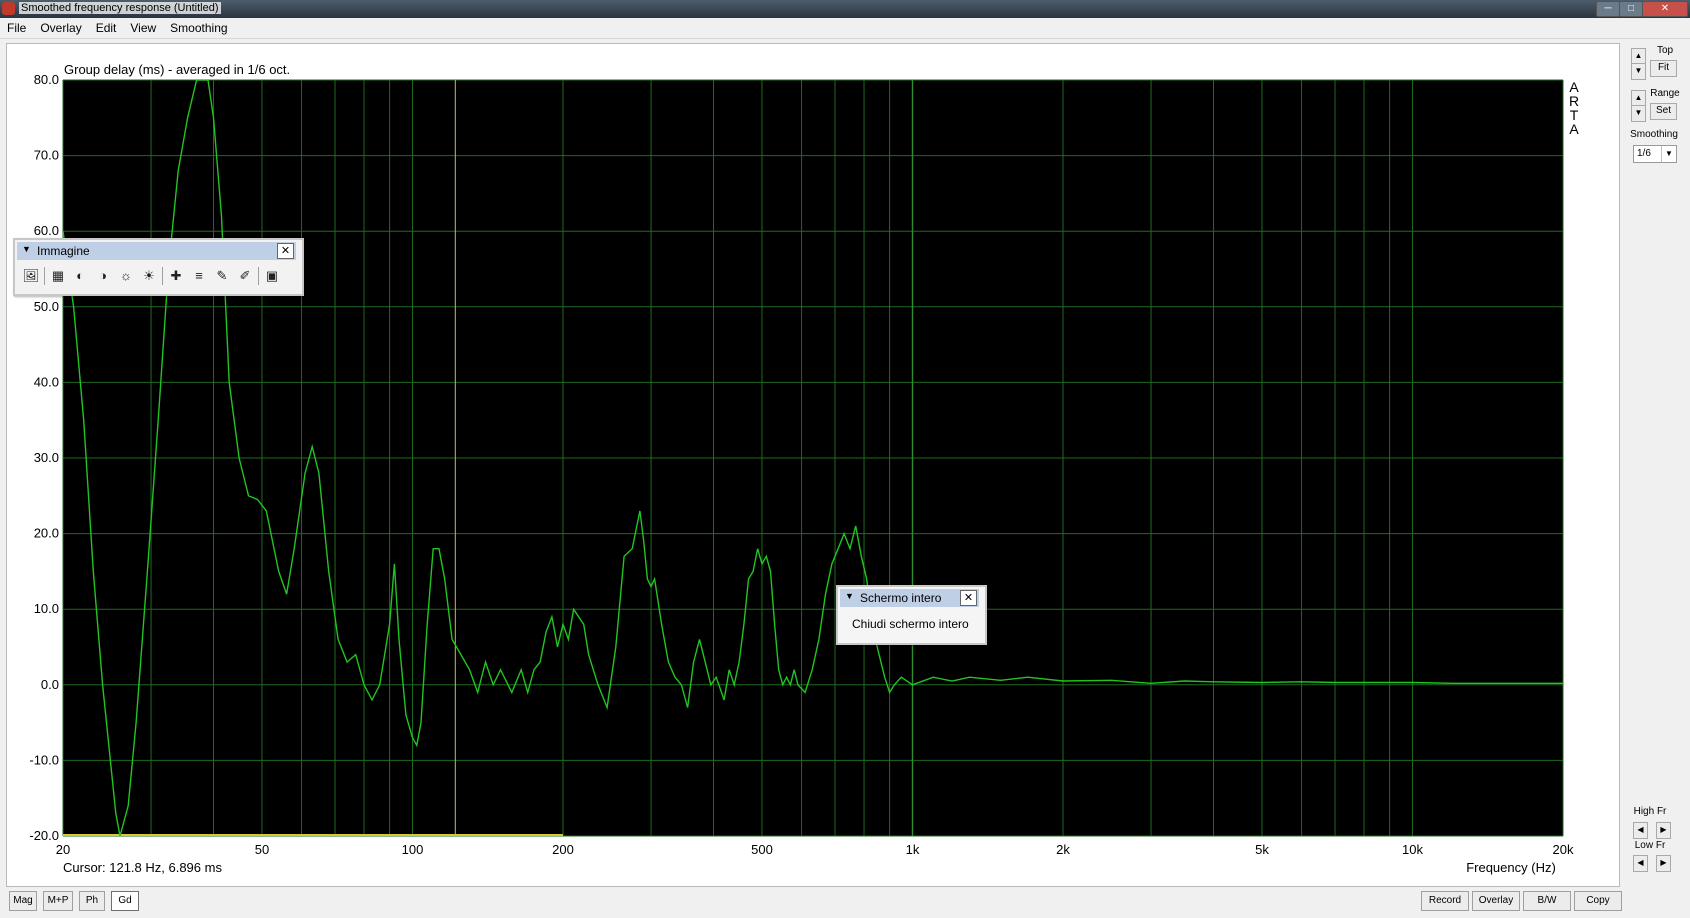 Image resolution: width=1690 pixels, height=918 pixels. What do you see at coordinates (413, 849) in the screenshot?
I see `x-tick-label: 100` at bounding box center [413, 849].